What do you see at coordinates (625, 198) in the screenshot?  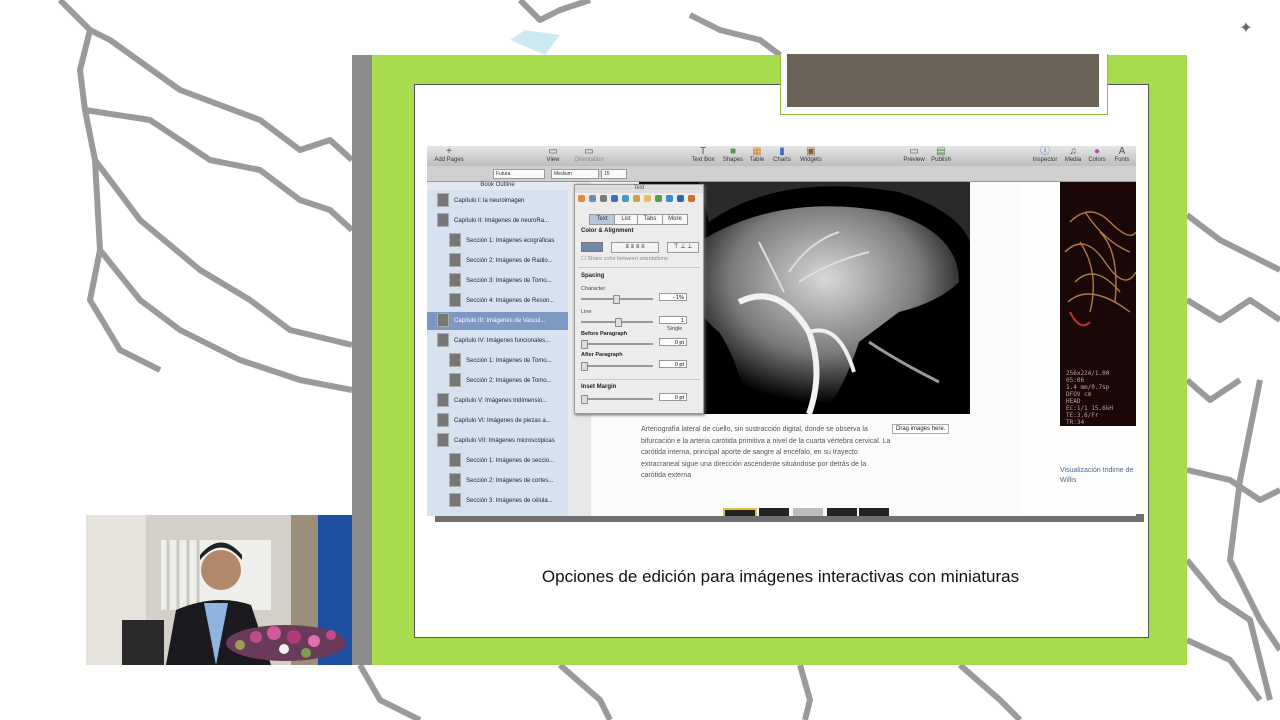 I see `graphic-inspector-icon` at bounding box center [625, 198].